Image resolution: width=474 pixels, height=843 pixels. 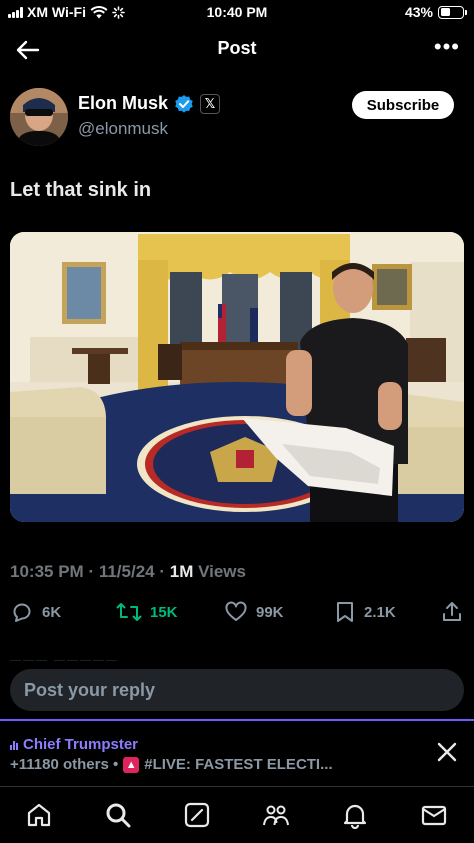 I want to click on space-host: Chief Trumpster, so click(x=74, y=744).